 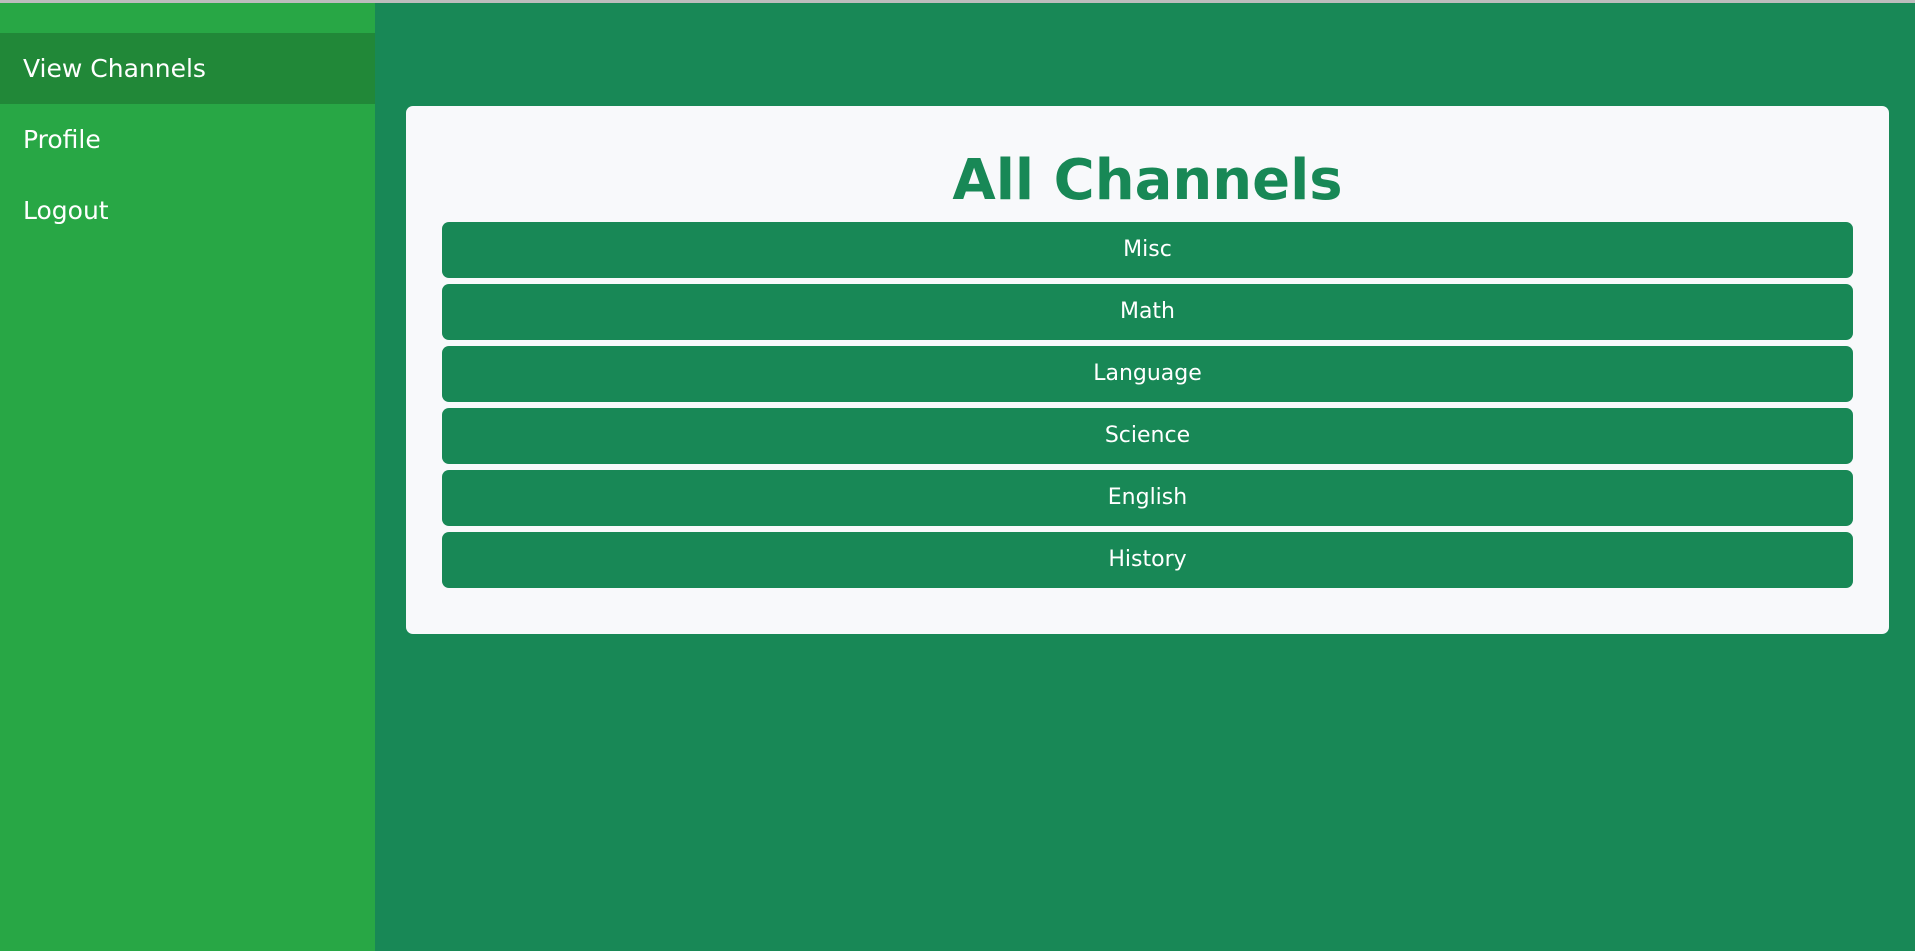 What do you see at coordinates (1147, 436) in the screenshot?
I see `channel-button-science: Science` at bounding box center [1147, 436].